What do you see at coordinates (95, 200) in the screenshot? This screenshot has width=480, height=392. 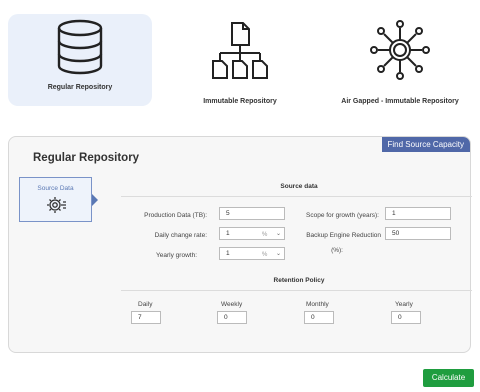 I see `tab-pointer-arrow` at bounding box center [95, 200].